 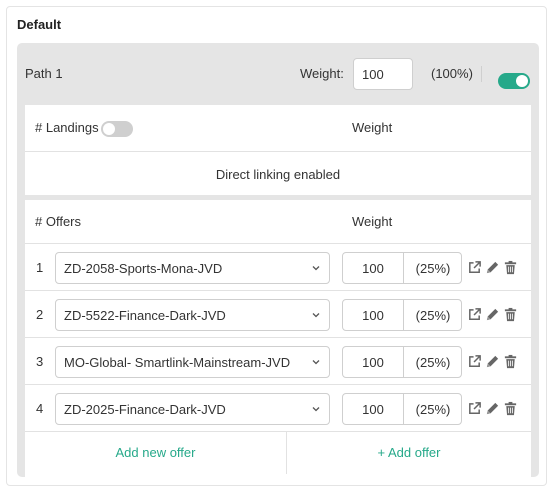 What do you see at coordinates (278, 222) in the screenshot?
I see `offers-header: # Offers Weight` at bounding box center [278, 222].